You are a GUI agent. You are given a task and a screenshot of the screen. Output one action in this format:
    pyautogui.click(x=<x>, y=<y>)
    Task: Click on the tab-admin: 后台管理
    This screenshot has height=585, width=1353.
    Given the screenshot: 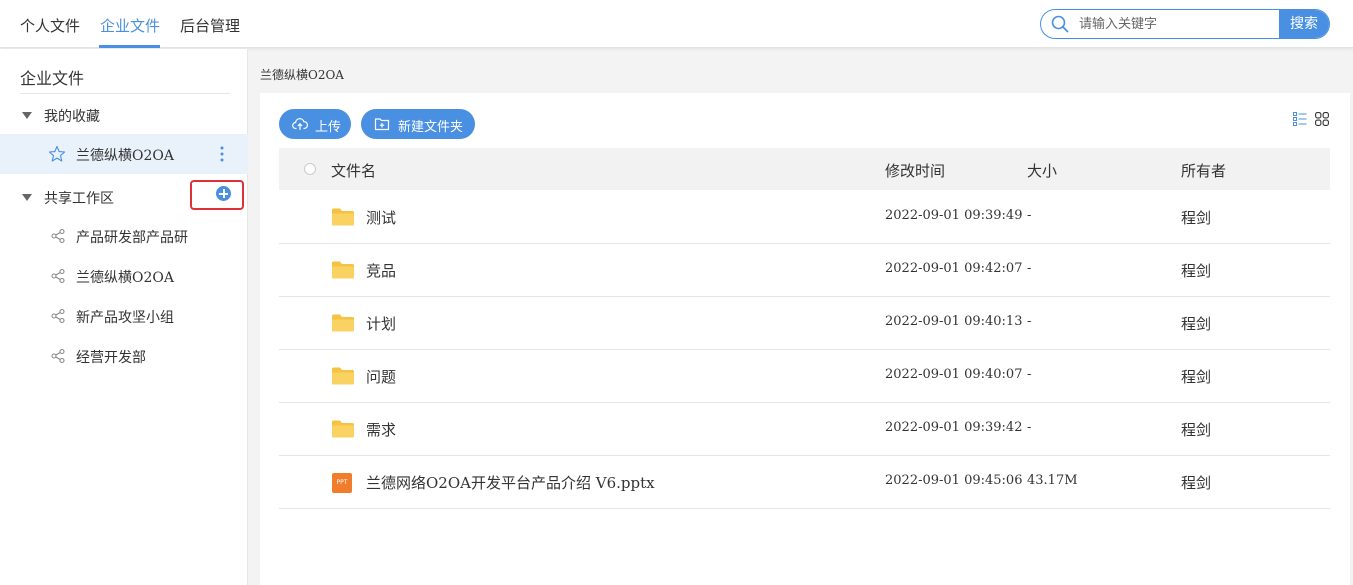 What is the action you would take?
    pyautogui.click(x=210, y=25)
    